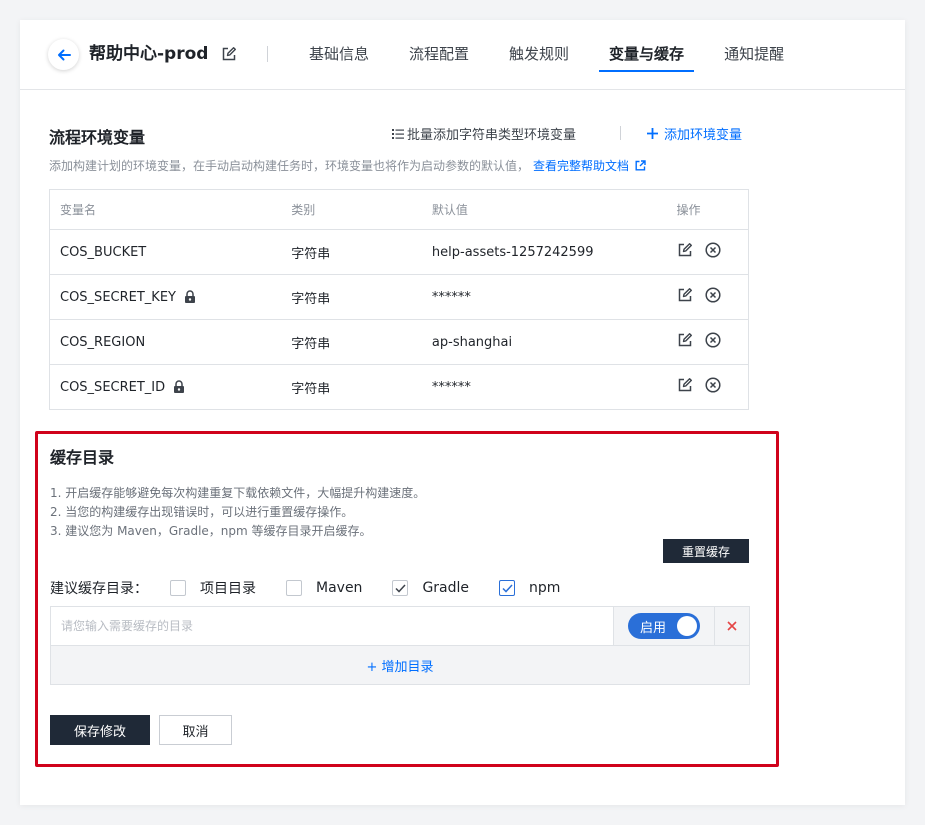 The width and height of the screenshot is (925, 825). I want to click on help-doc-link: 查看完整帮助文档, so click(589, 165).